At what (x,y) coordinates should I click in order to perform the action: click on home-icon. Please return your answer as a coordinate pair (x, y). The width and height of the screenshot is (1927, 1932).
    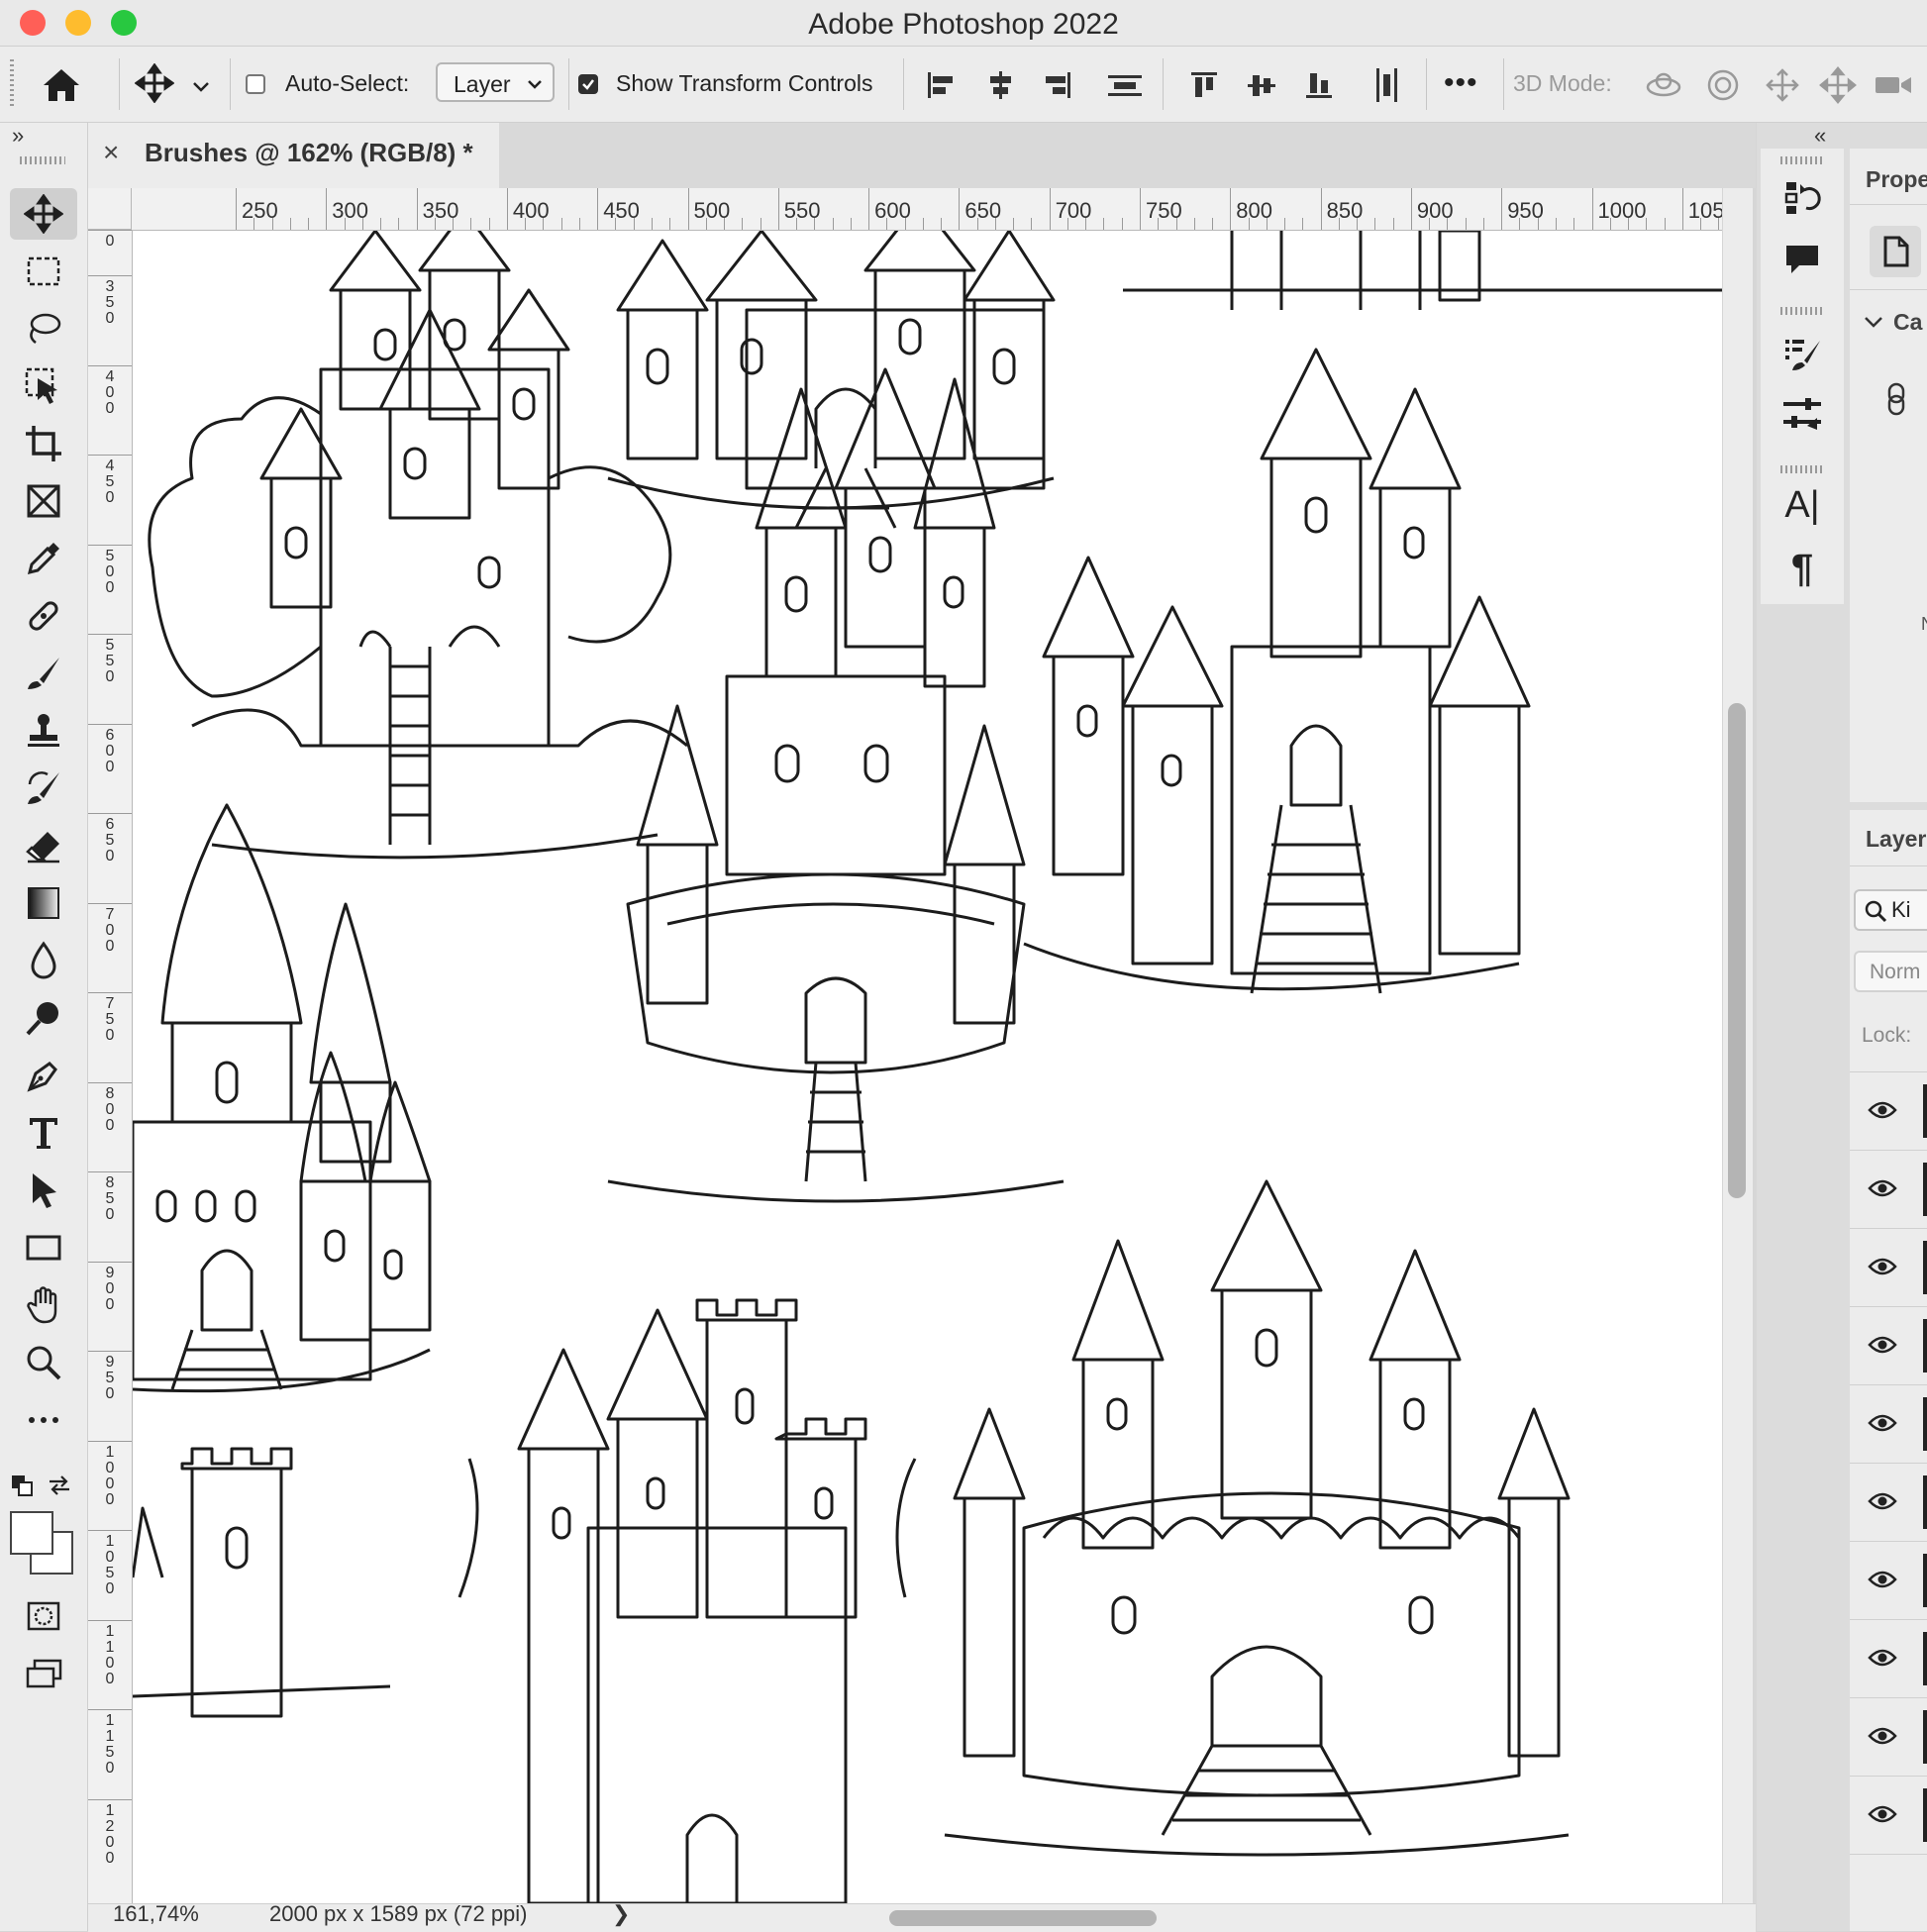
    Looking at the image, I should click on (61, 85).